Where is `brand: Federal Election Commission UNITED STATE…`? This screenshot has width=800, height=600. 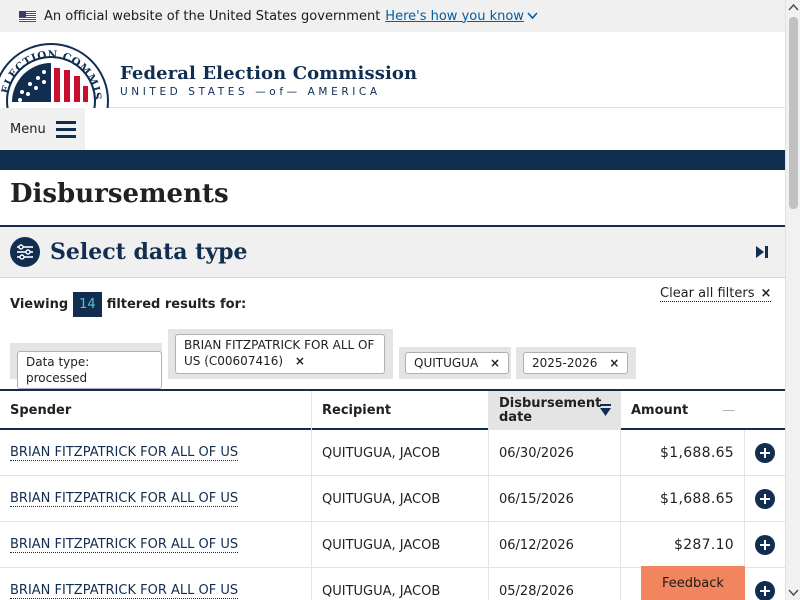
brand: Federal Election Commission UNITED STATE… is located at coordinates (268, 80).